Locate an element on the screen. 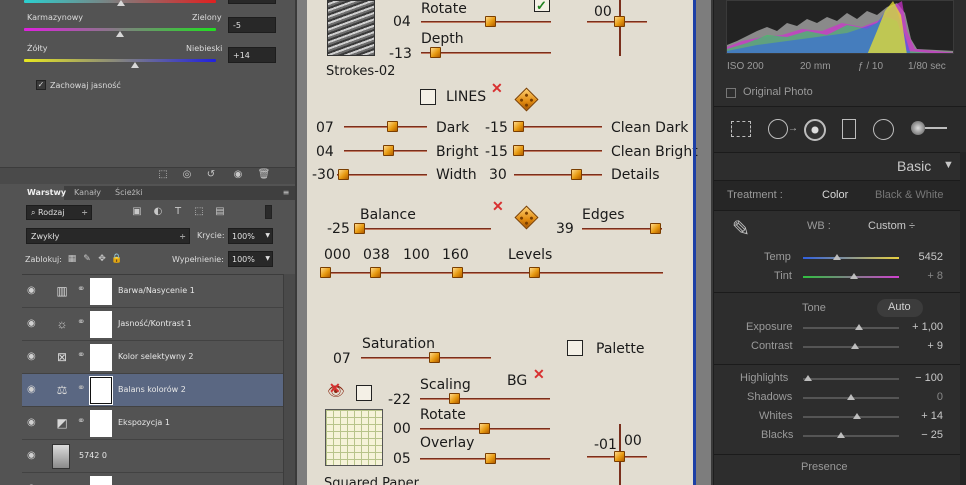 The height and width of the screenshot is (485, 966). scaling-slider-thumb is located at coordinates (454, 398).